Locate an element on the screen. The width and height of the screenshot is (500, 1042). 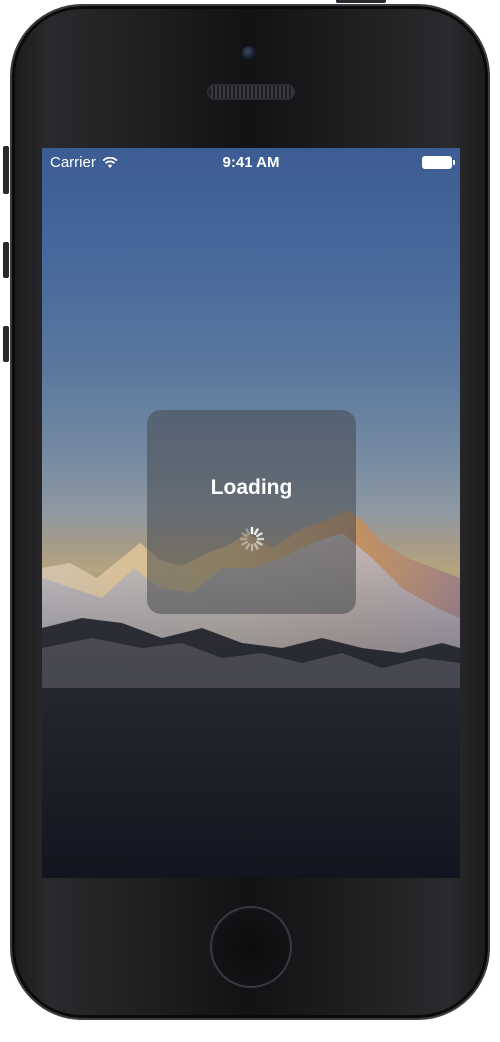
loading-hud: Loading is located at coordinates (251, 512).